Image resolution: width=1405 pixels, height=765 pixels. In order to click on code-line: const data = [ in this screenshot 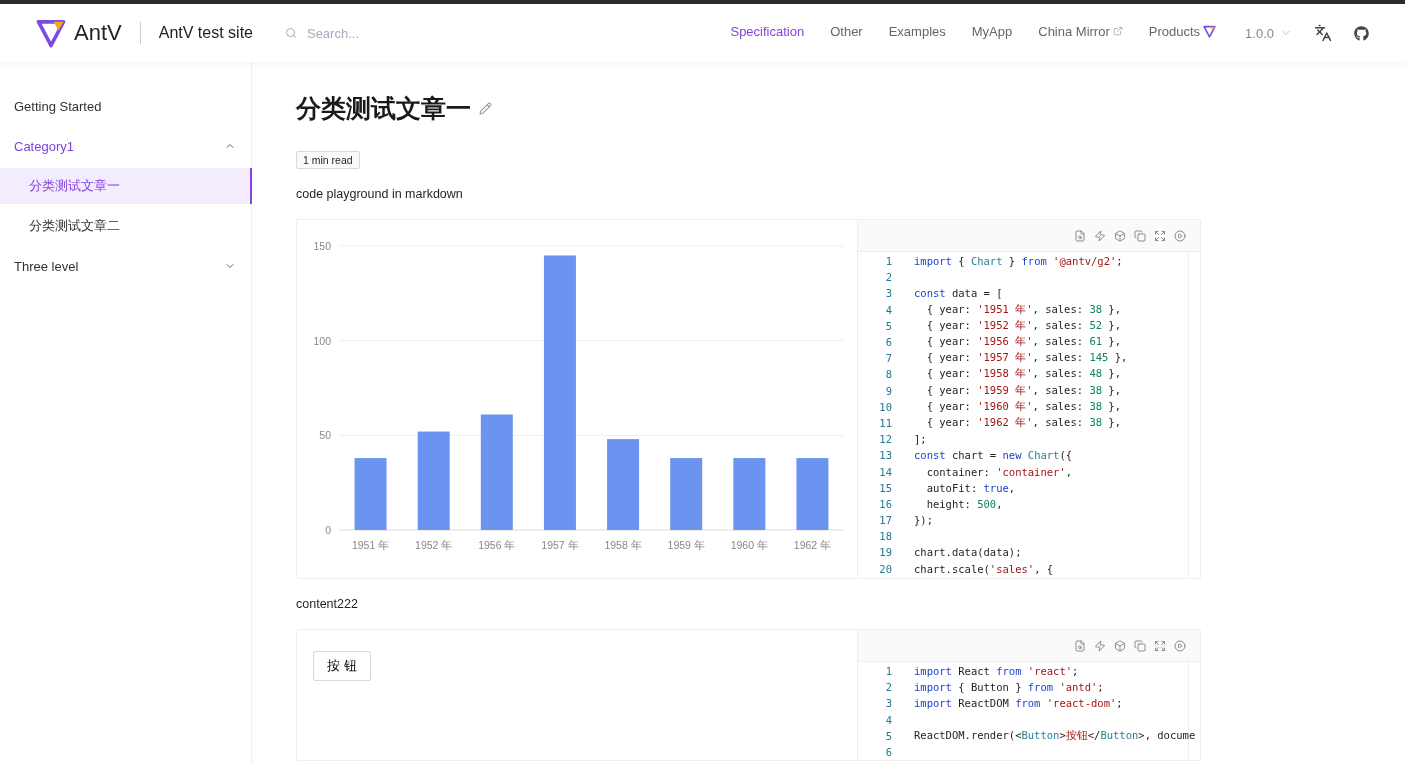, I will do `click(958, 293)`.